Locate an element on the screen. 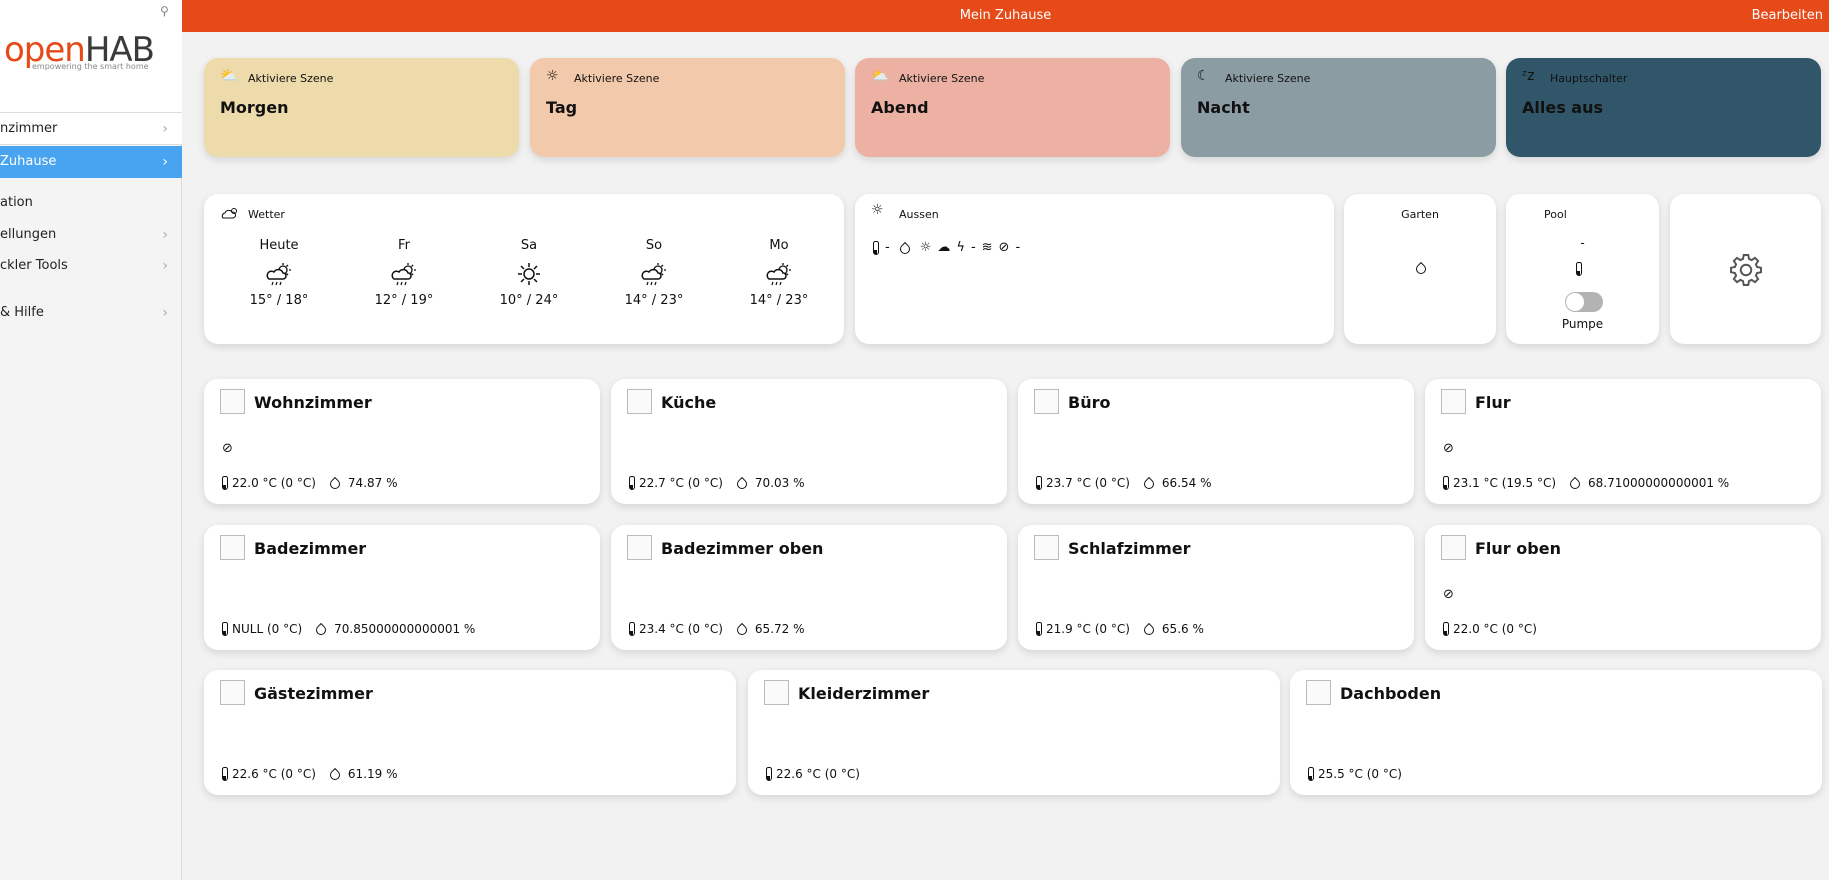  room-card: Gästezimmer 22.6 °C (0 °C) 61.19 % is located at coordinates (470, 732).